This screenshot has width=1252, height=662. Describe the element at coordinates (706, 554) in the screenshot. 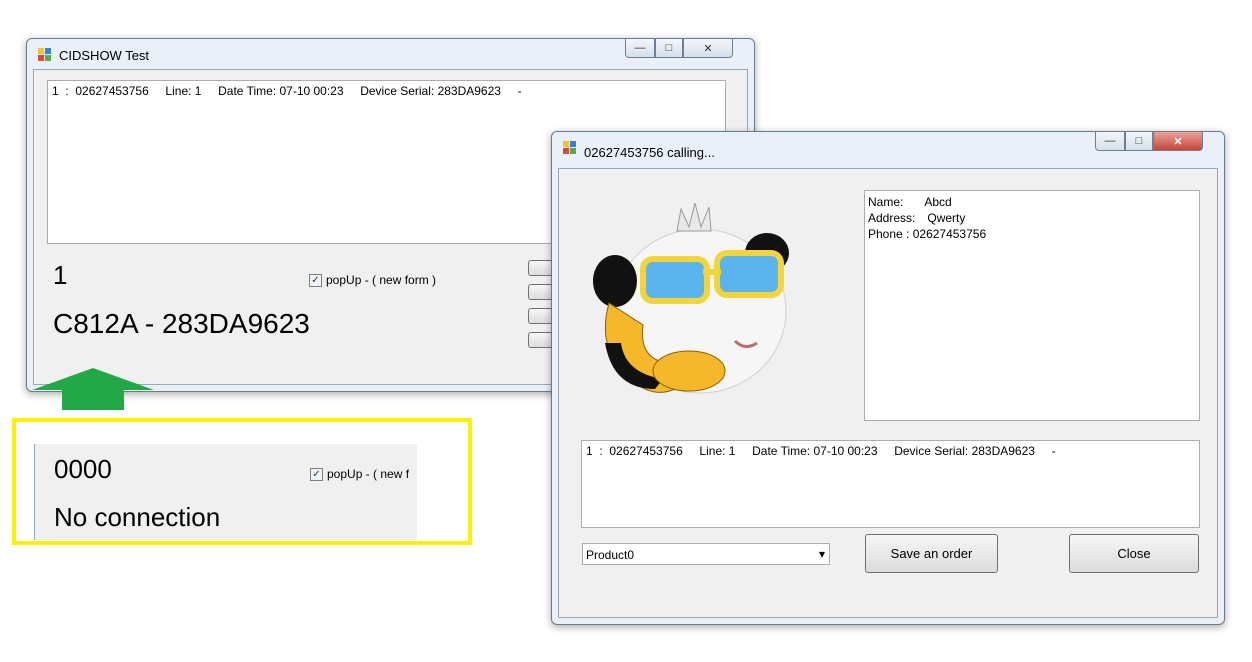

I see `product-select: Product0 ▾` at that location.